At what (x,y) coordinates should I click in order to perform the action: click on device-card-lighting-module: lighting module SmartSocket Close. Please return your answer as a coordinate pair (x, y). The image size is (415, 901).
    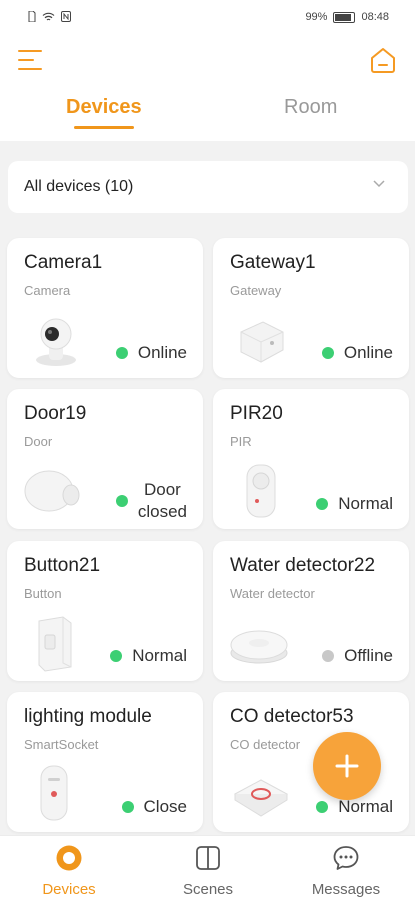
    Looking at the image, I should click on (105, 762).